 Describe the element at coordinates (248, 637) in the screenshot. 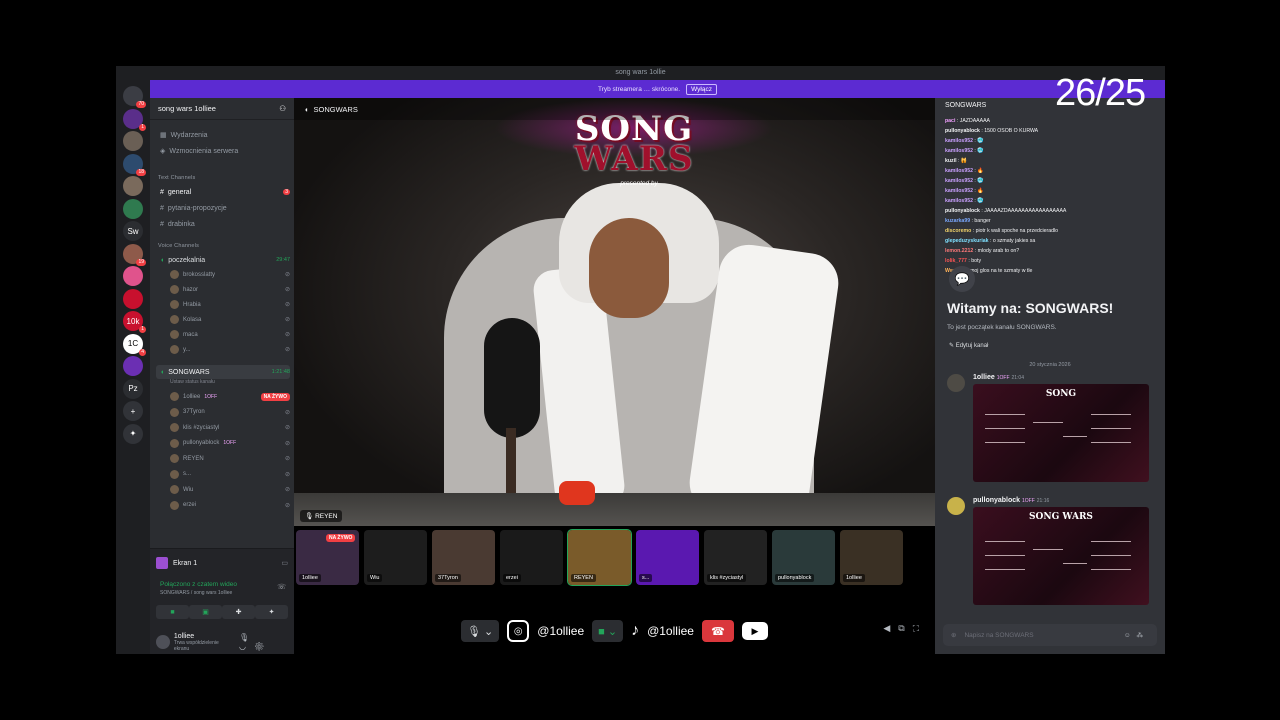

I see `mic-icon: 🎙` at that location.